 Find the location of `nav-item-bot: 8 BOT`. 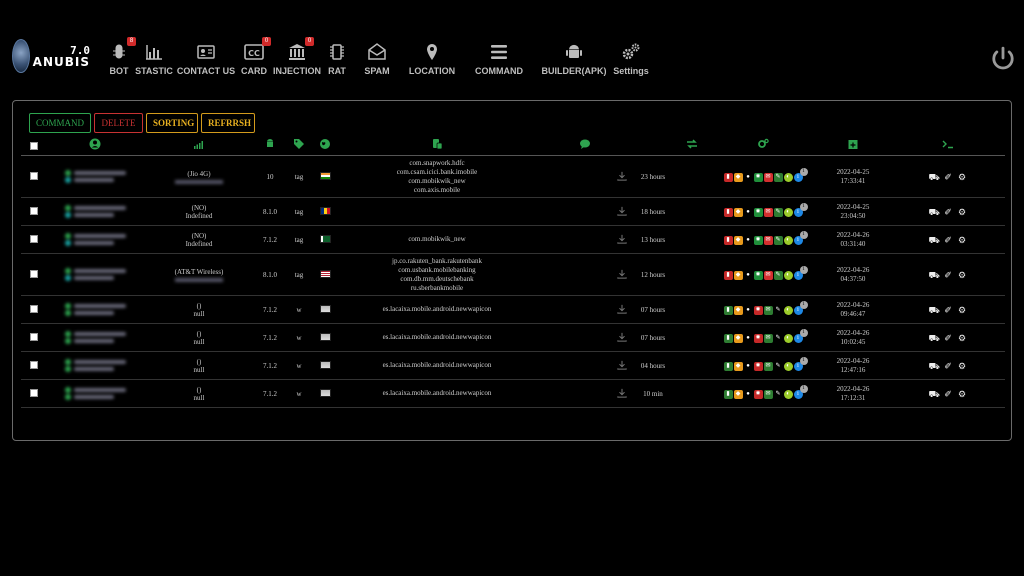

nav-item-bot: 8 BOT is located at coordinates (122, 57).